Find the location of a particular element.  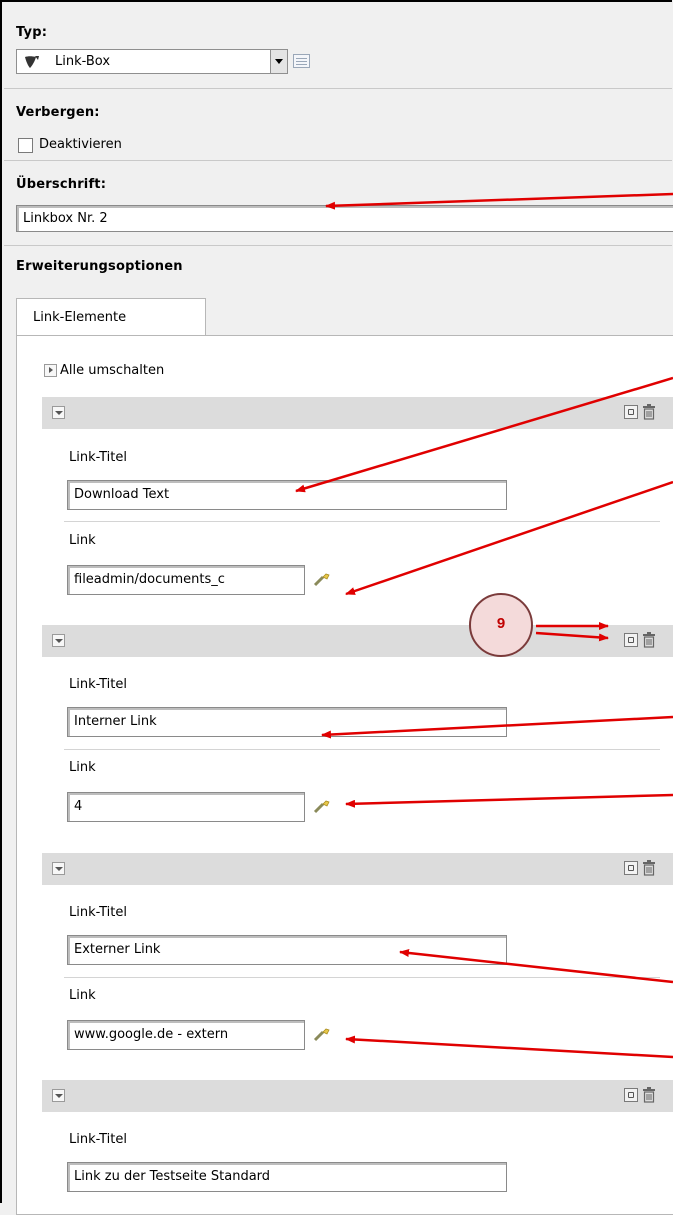

link-input: www.google.de - extern is located at coordinates (186, 1035).